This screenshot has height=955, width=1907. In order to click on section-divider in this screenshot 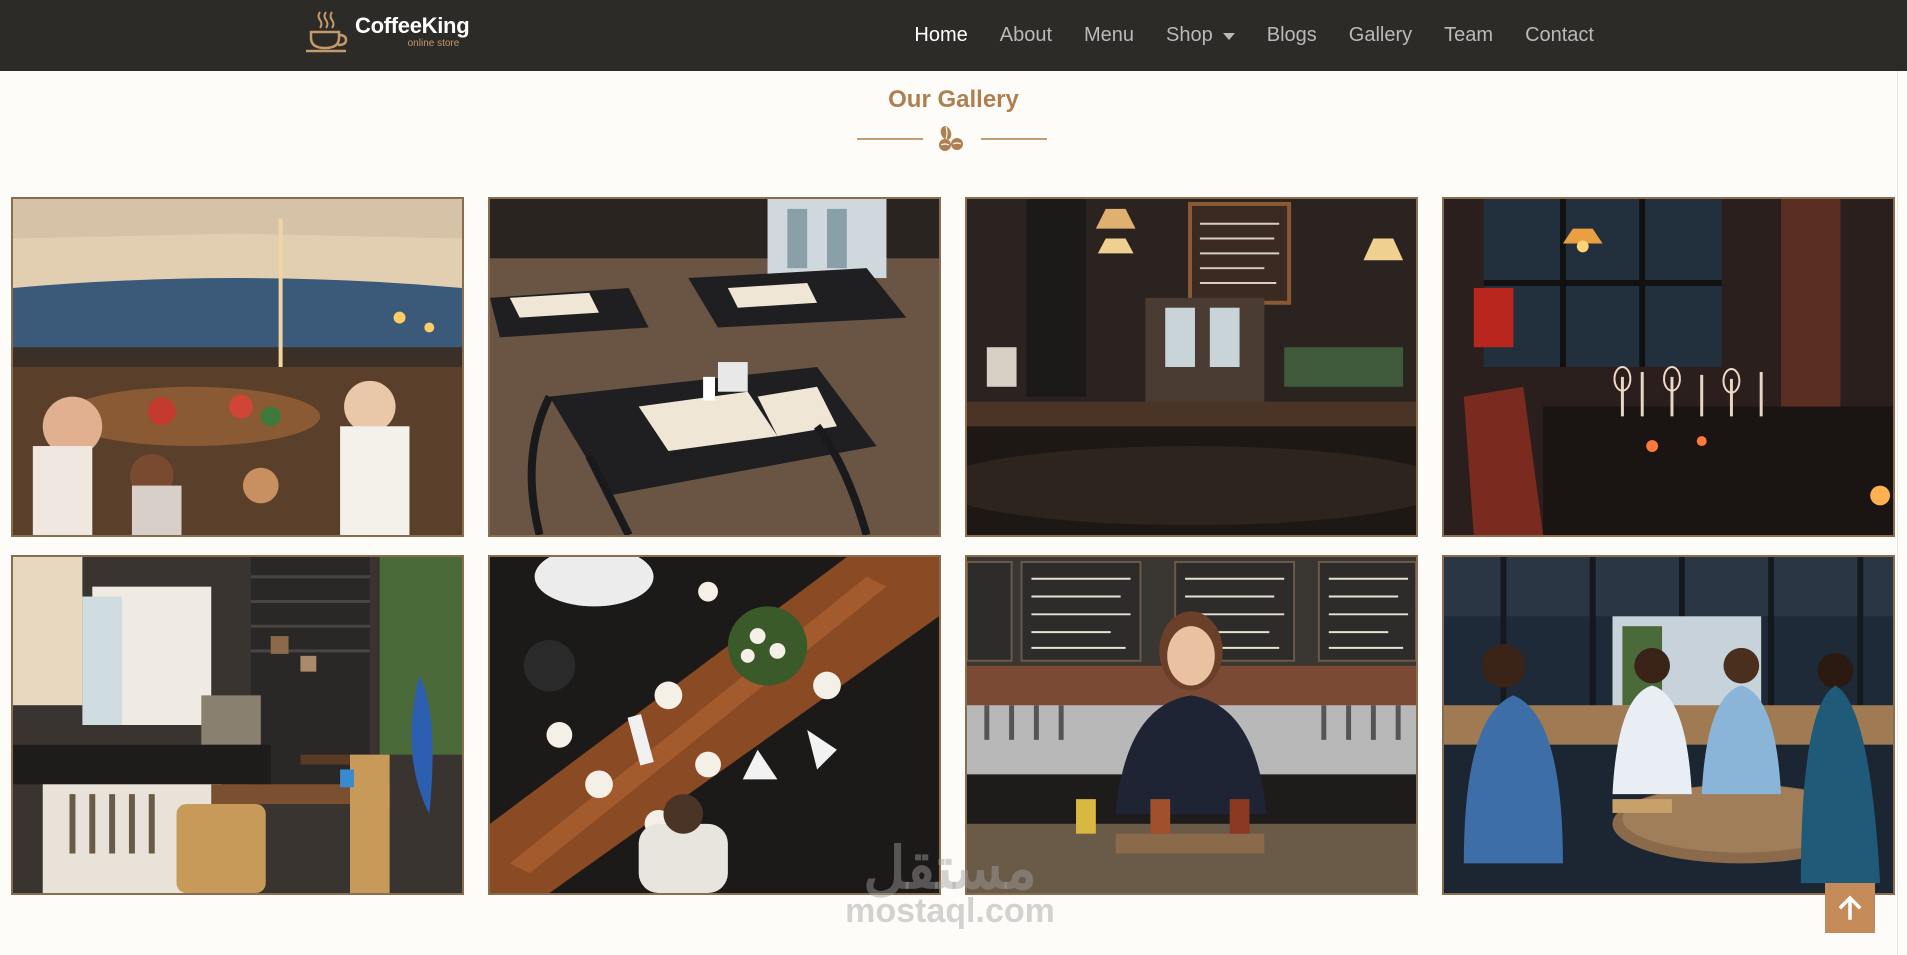, I will do `click(952, 138)`.